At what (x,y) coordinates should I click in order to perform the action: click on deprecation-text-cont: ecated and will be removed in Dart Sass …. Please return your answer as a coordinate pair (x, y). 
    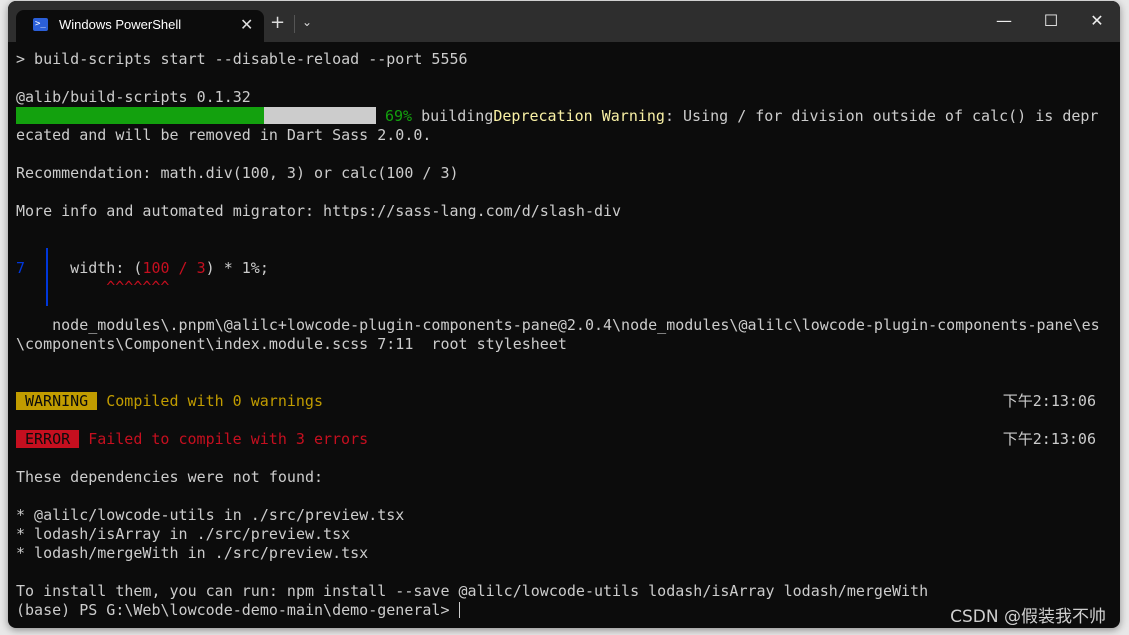
    Looking at the image, I should click on (224, 135).